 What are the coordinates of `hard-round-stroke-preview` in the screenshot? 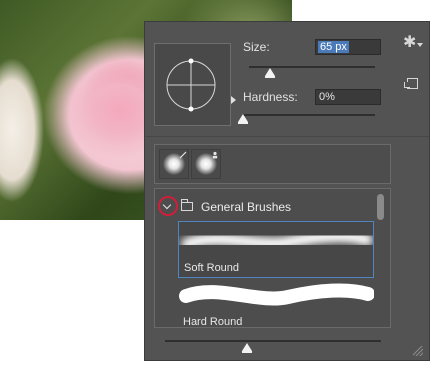 It's located at (276, 294).